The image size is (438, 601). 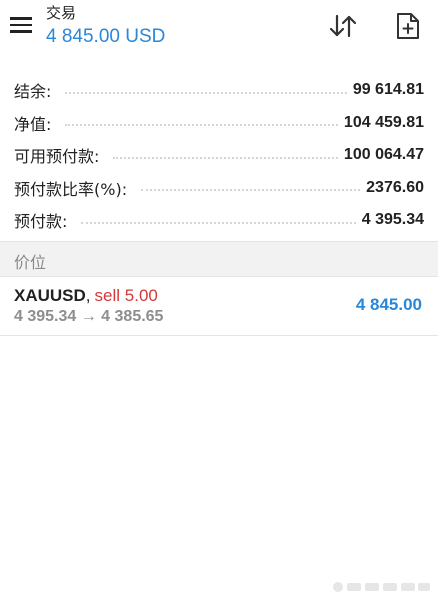 I want to click on summary-row-equity: 净值: 104 459.81, so click(x=219, y=123).